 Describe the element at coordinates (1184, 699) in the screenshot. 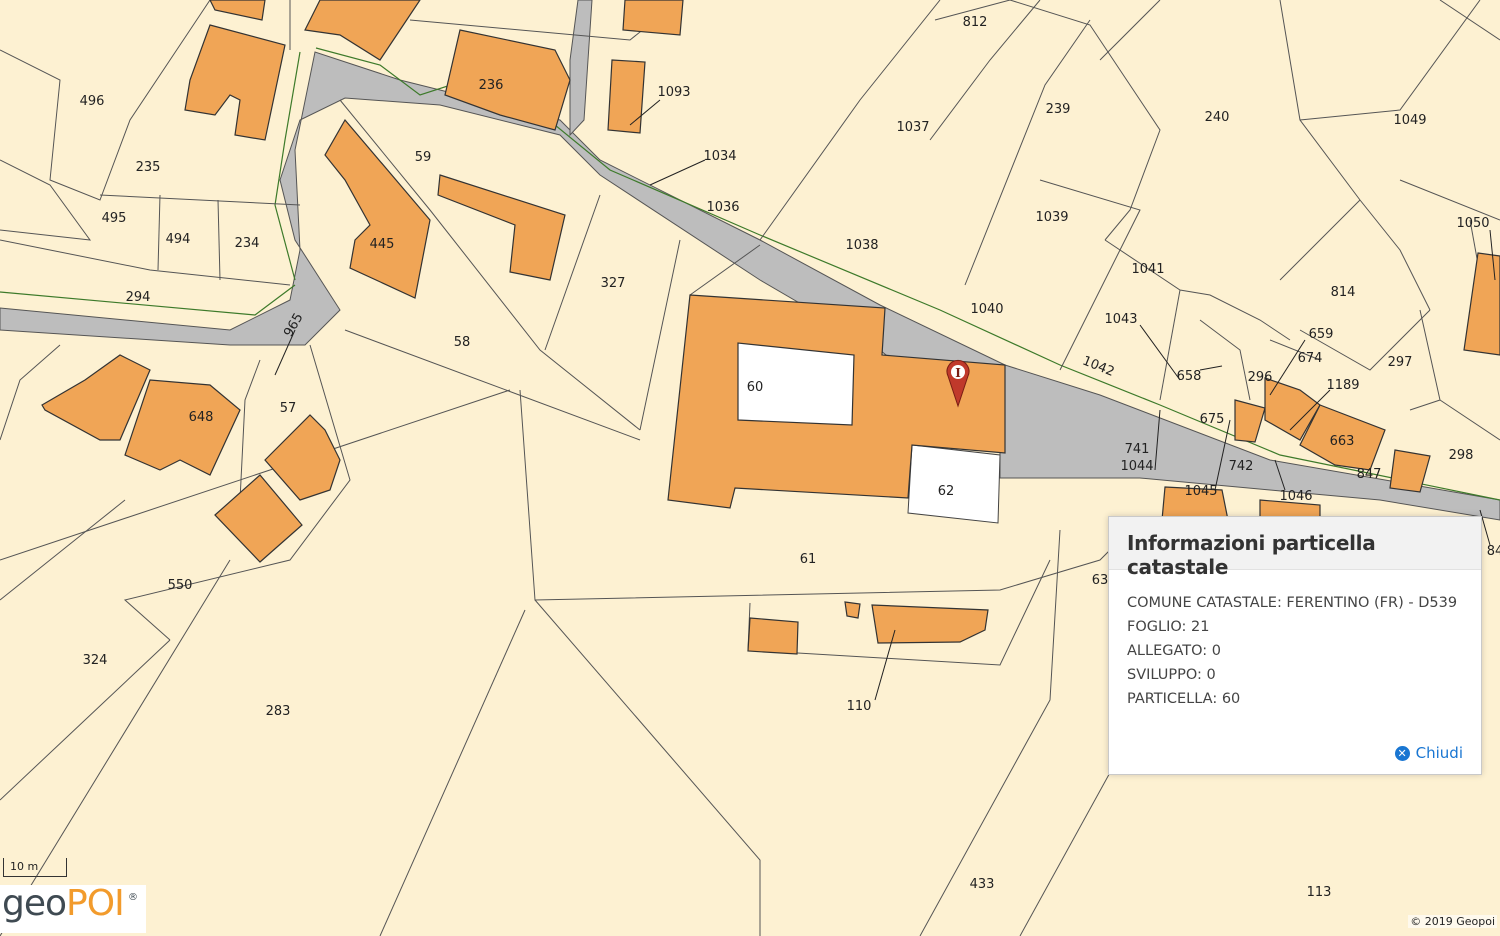

I see `popup-line-particella: PARTICELLA: 60` at that location.